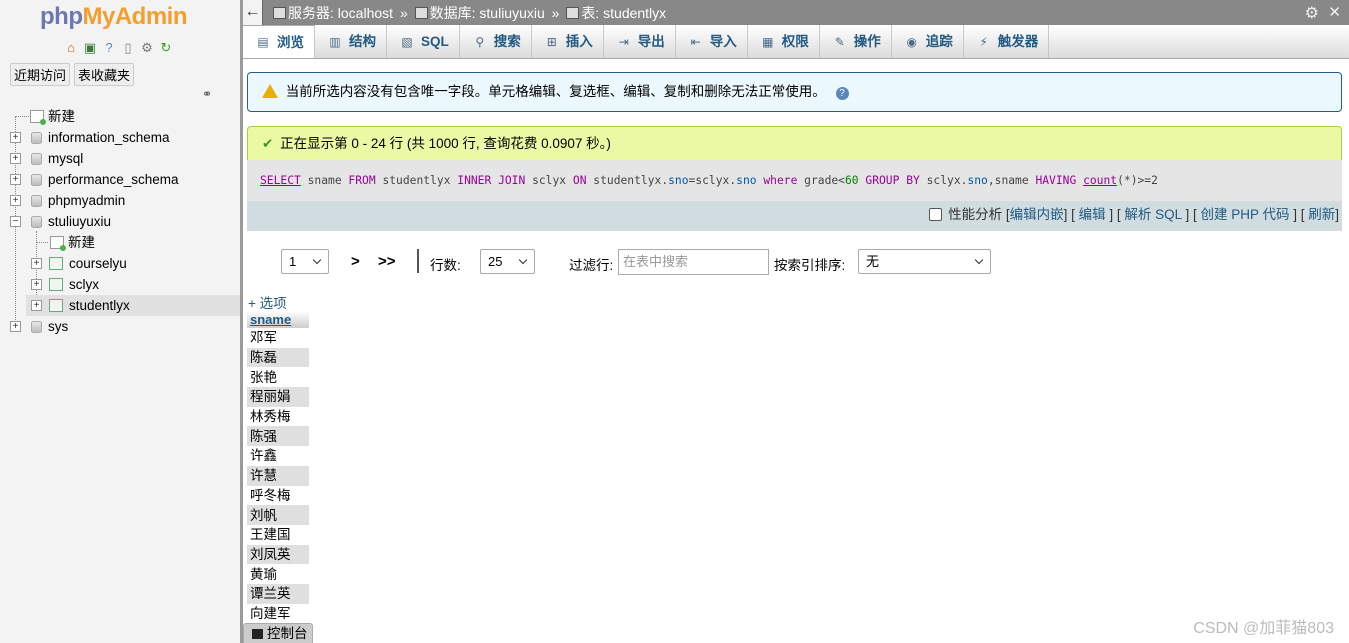 The image size is (1349, 643). I want to click on tab-structure: ▥ 结构, so click(351, 41).